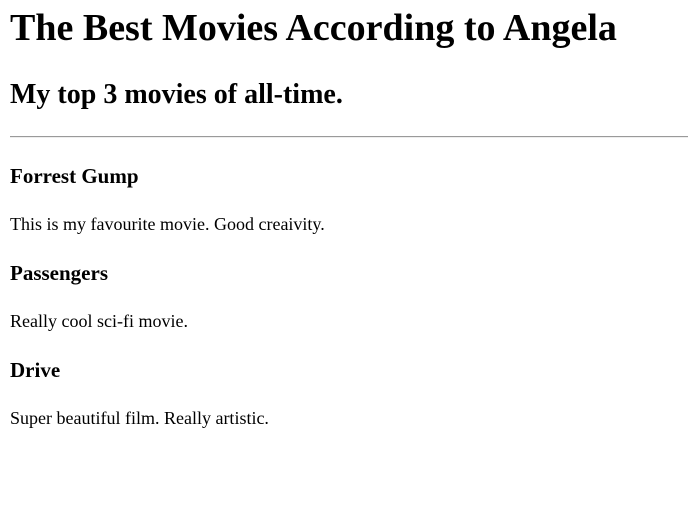 Image resolution: width=688 pixels, height=522 pixels. I want to click on movie-description-passengers: Really cool sci-fi movie., so click(99, 321).